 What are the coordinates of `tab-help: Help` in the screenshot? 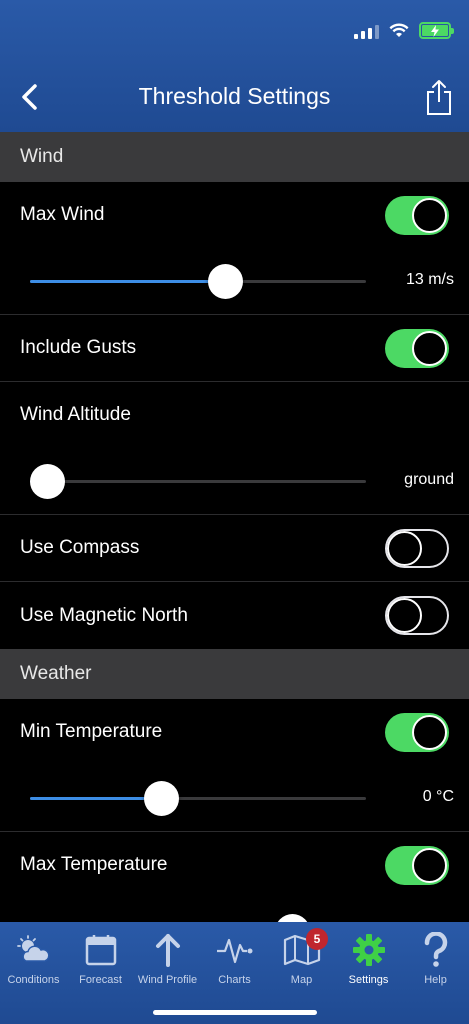 It's located at (435, 958).